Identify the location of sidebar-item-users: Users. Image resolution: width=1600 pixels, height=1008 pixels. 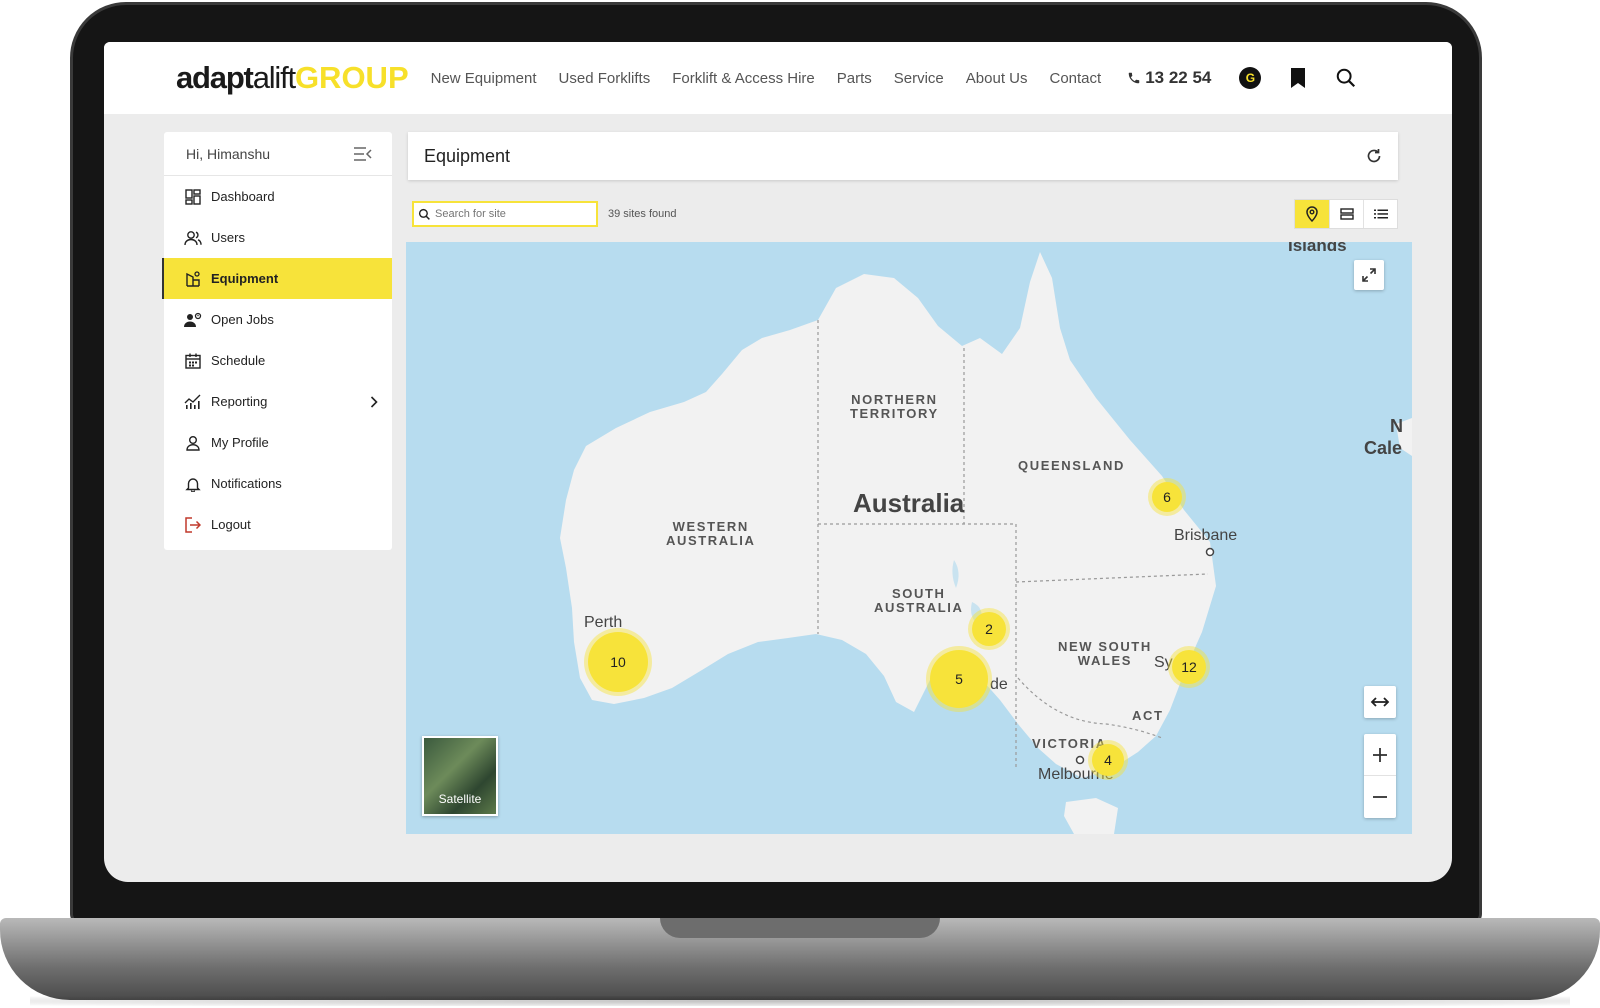
(278, 237).